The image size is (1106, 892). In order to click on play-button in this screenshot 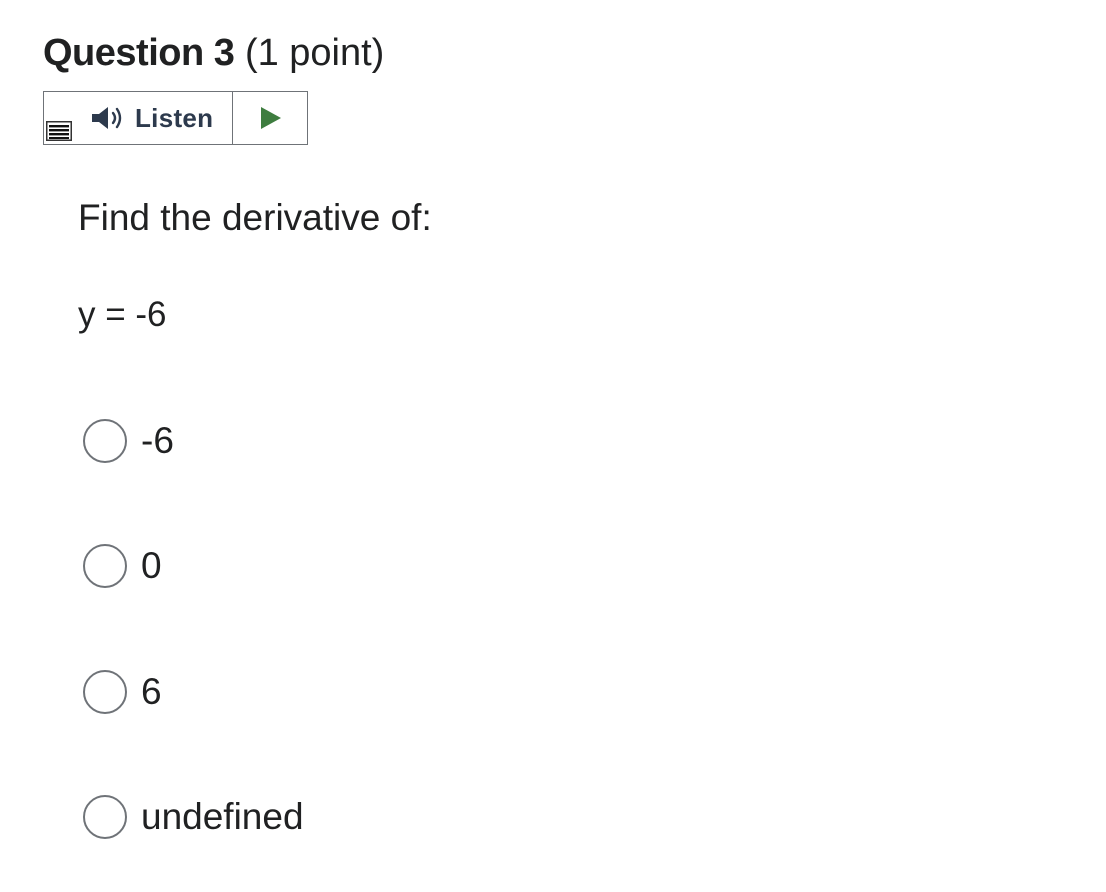, I will do `click(270, 118)`.